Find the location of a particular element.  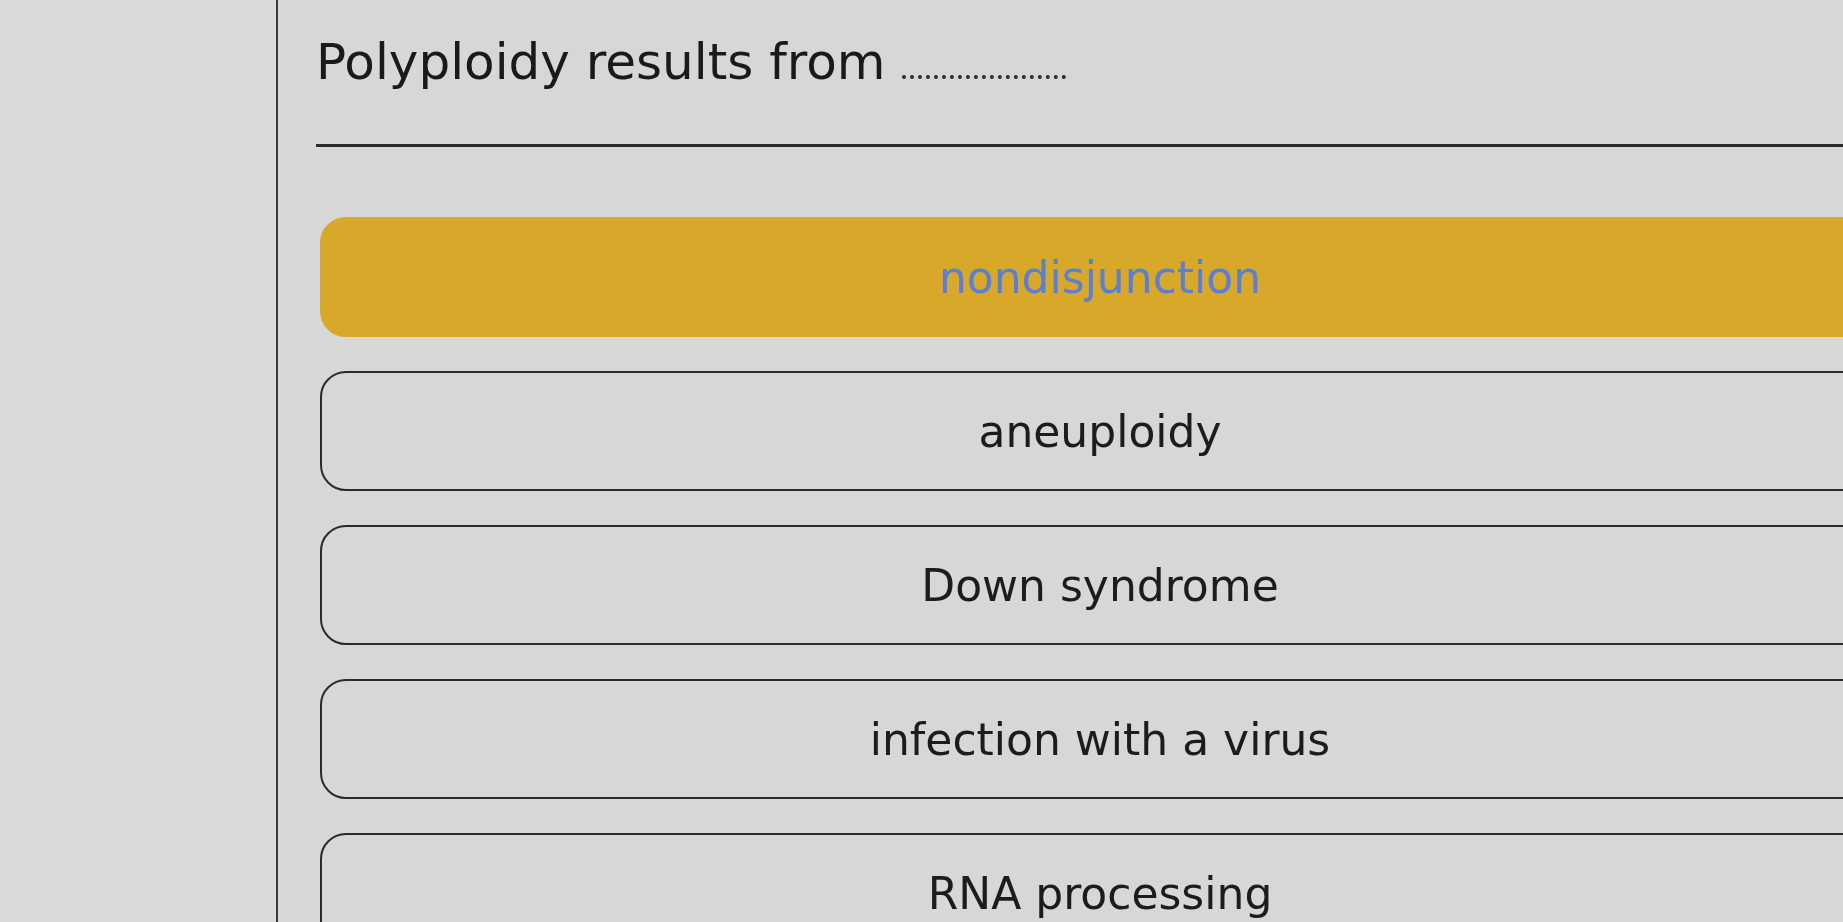

question-text: Polyploidy results from is located at coordinates (601, 62).